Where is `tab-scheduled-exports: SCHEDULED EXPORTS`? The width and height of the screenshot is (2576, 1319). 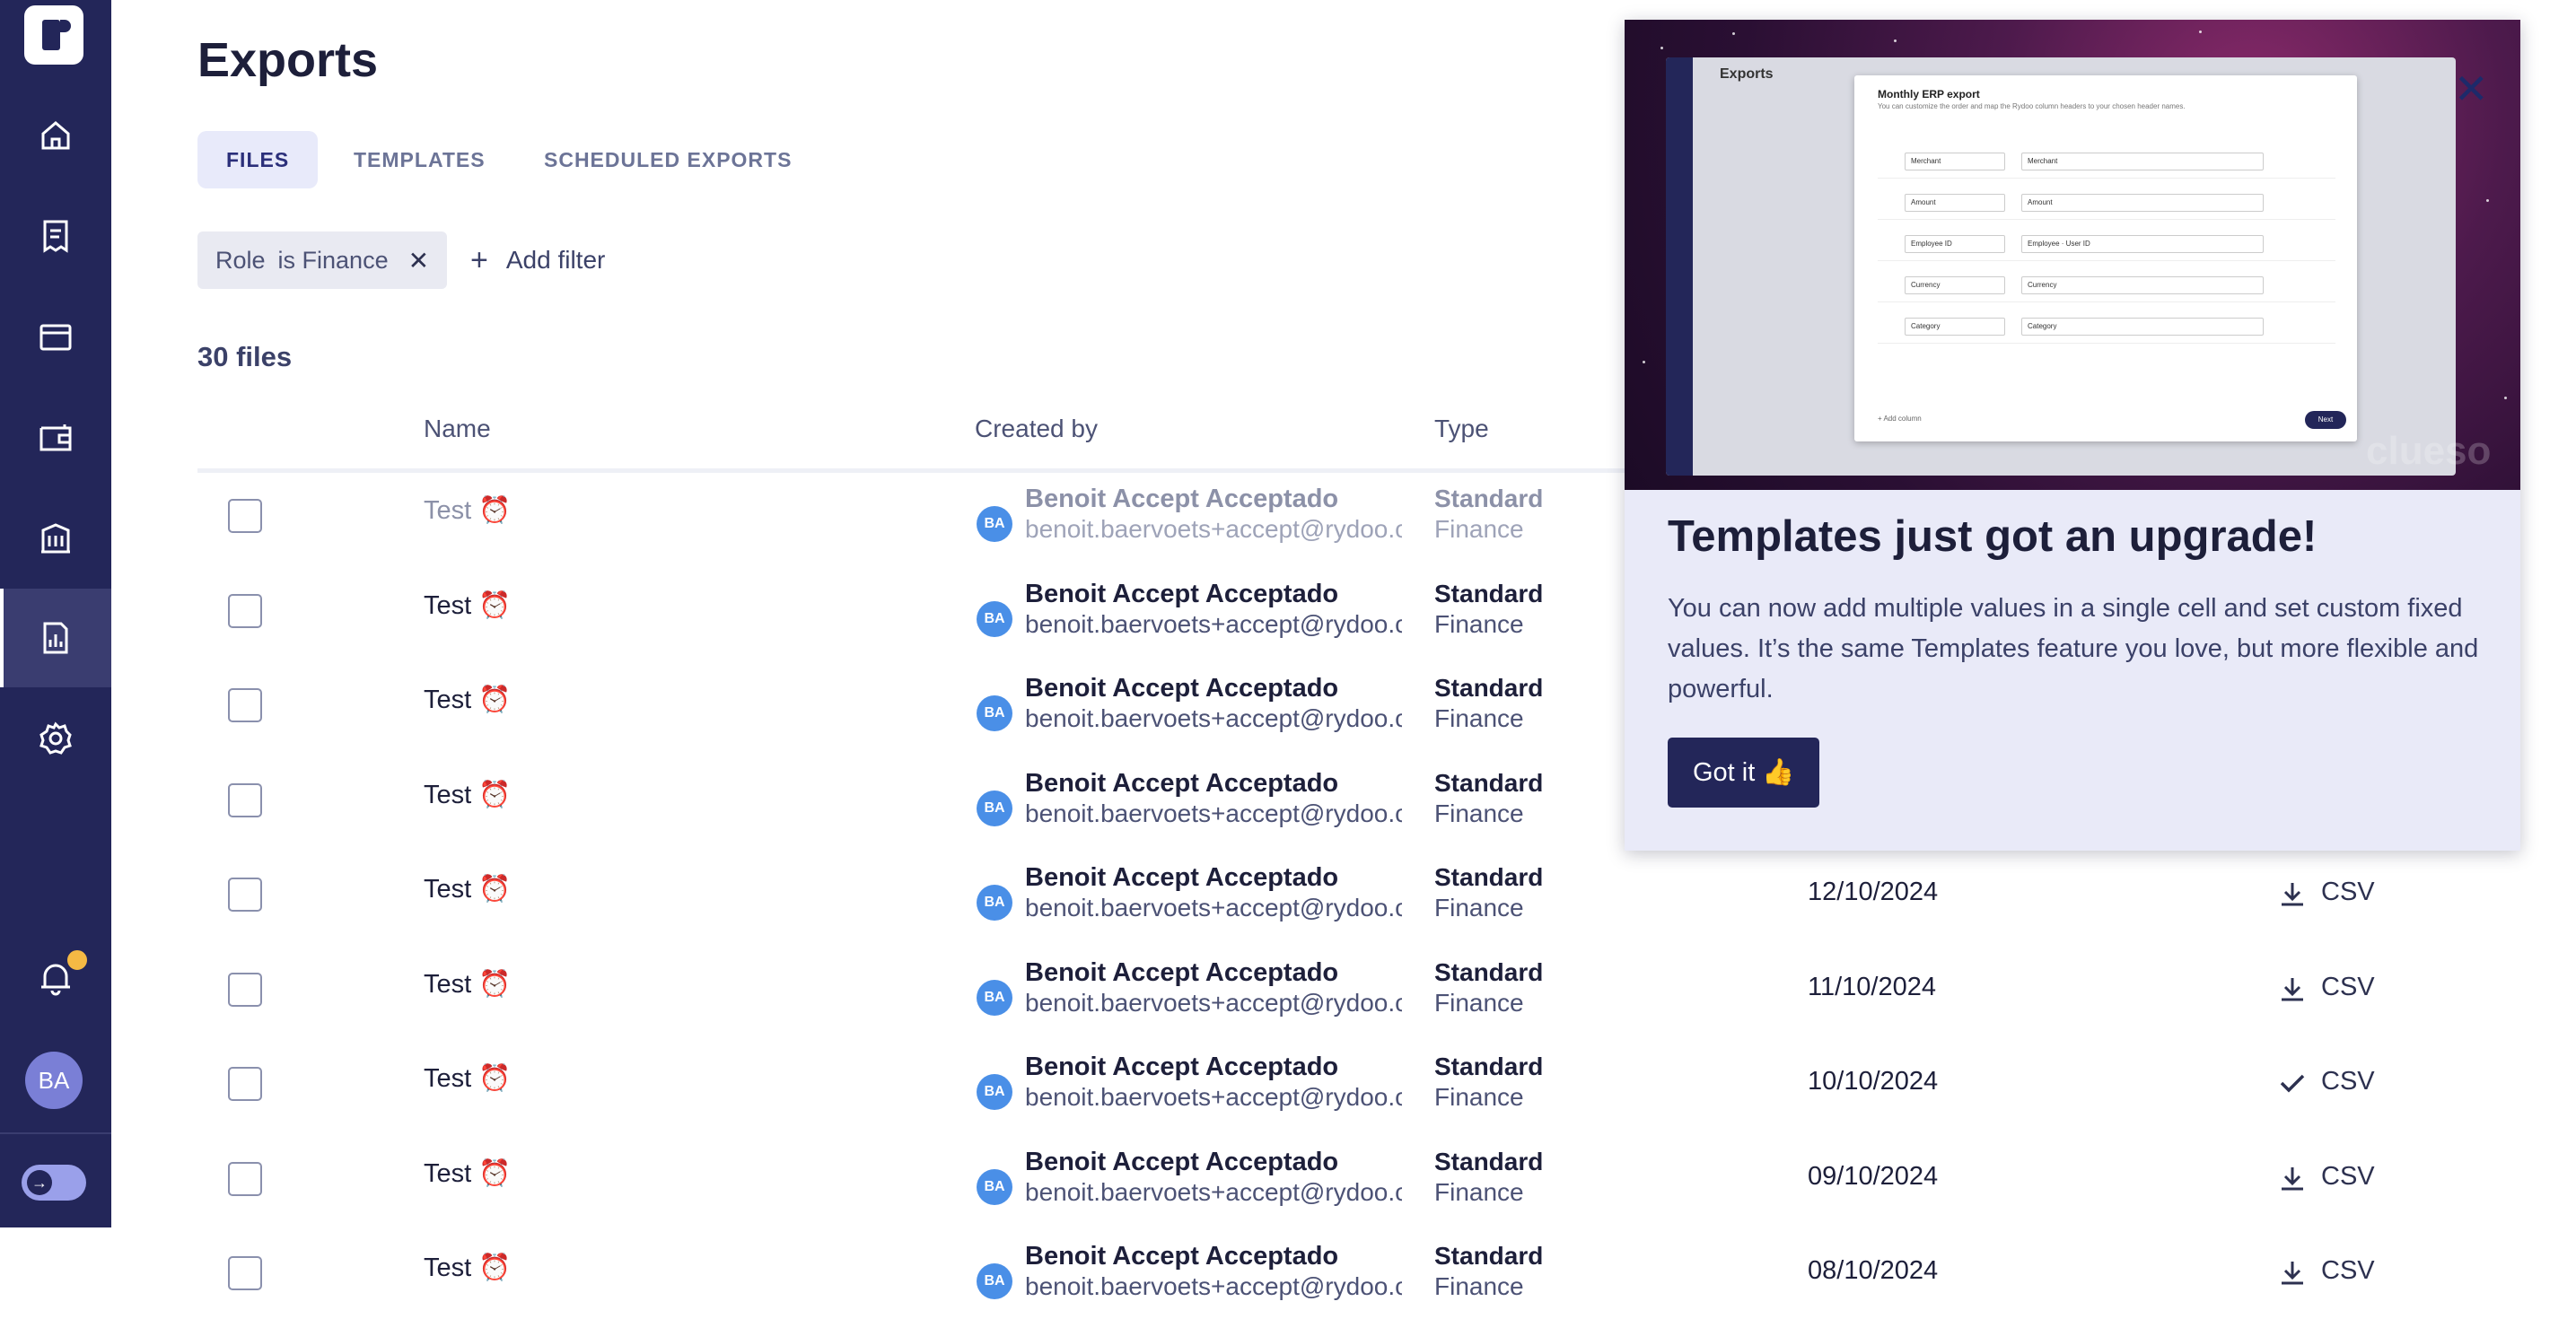 tab-scheduled-exports: SCHEDULED EXPORTS is located at coordinates (667, 159).